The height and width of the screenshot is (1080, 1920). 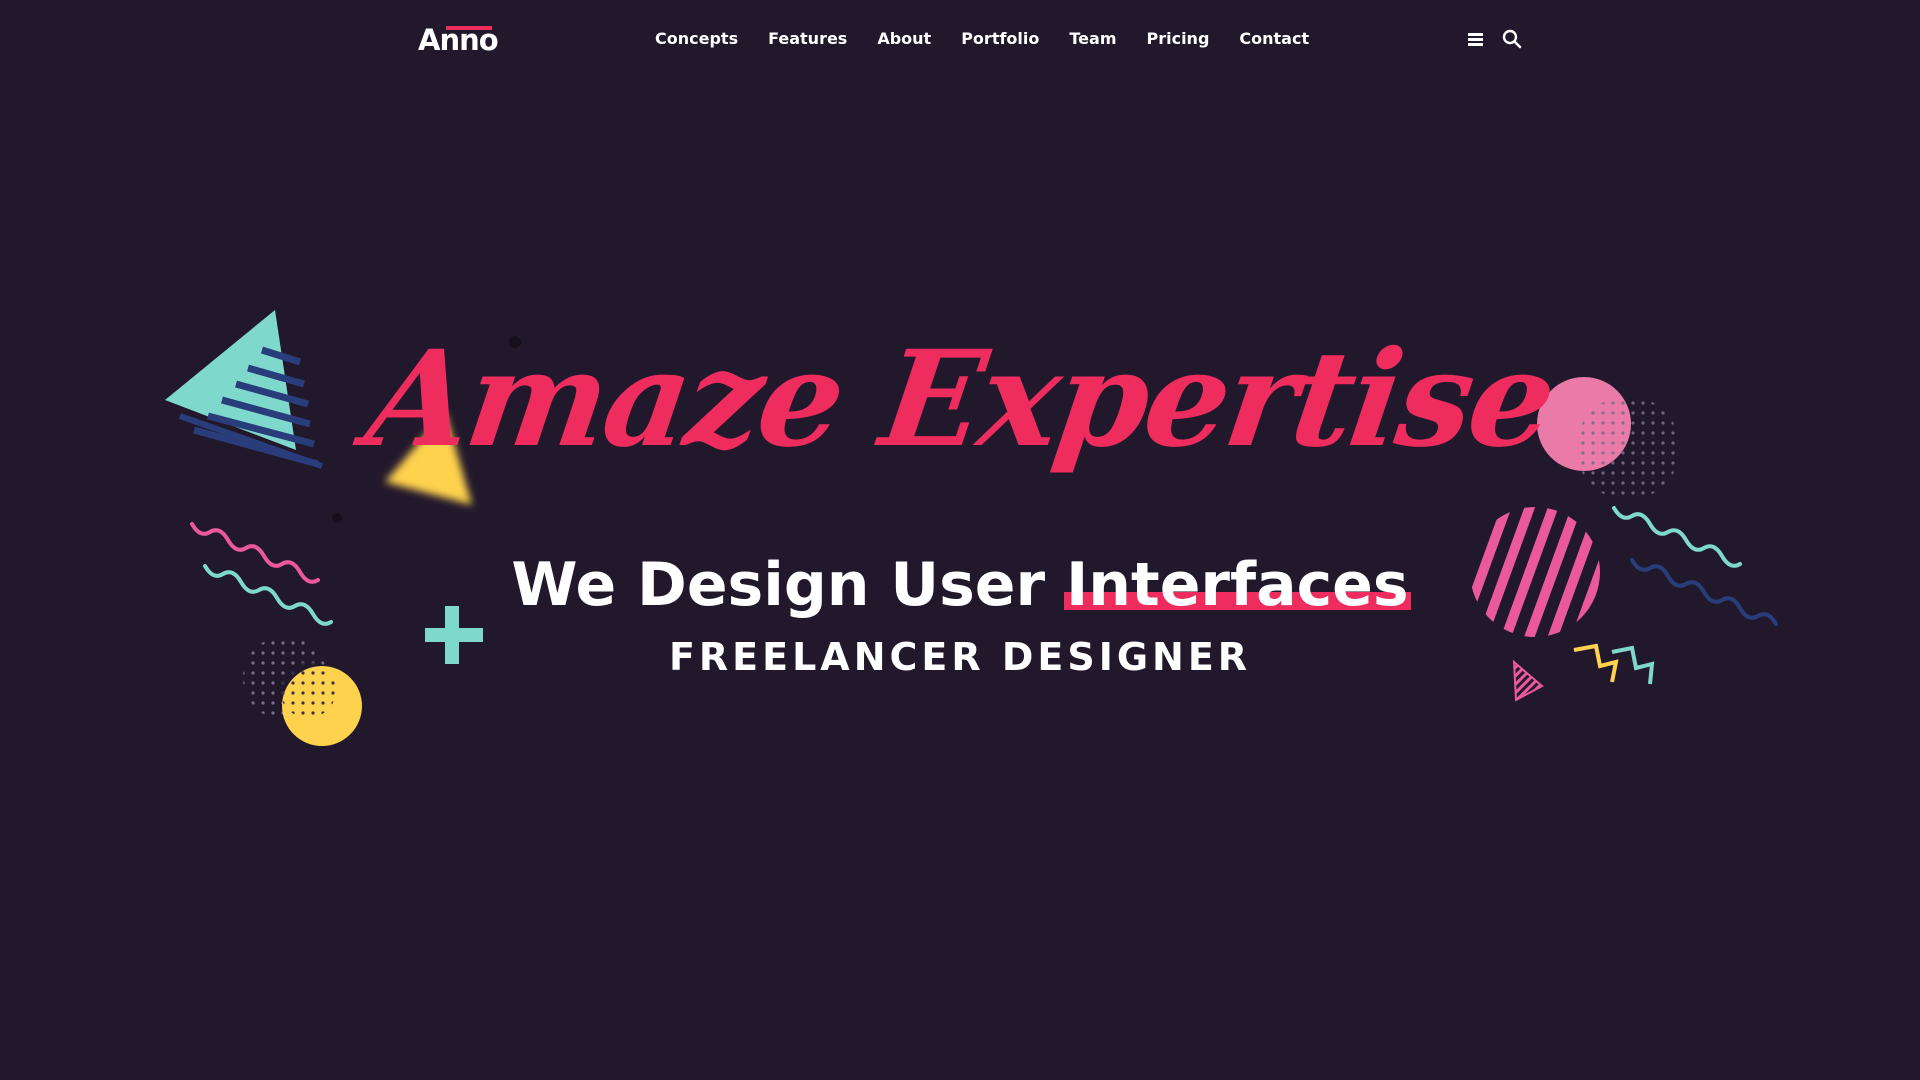 I want to click on nav-item-portfolio: Portfolio, so click(x=1000, y=39).